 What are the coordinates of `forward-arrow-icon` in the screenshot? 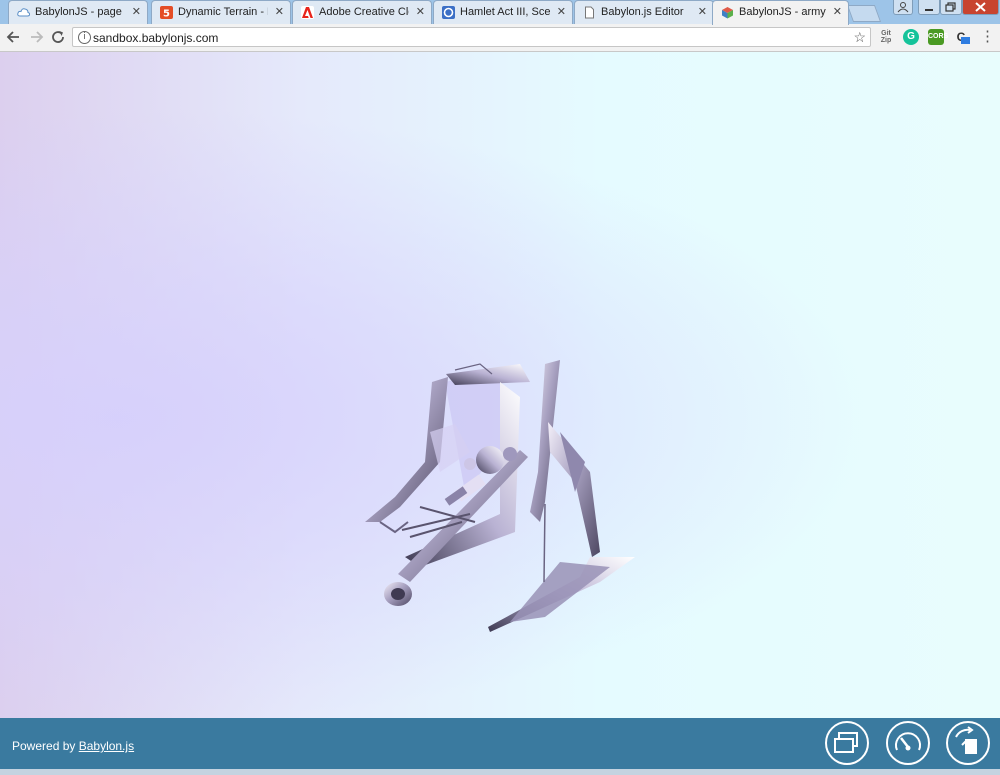 It's located at (37, 37).